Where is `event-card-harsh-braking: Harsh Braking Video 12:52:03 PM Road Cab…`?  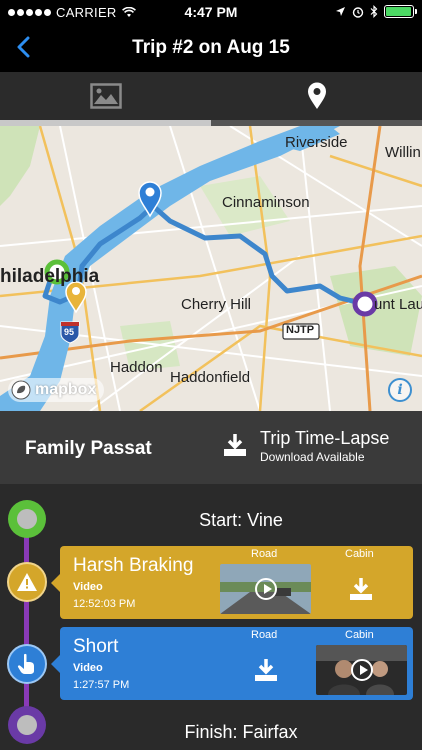 event-card-harsh-braking: Harsh Braking Video 12:52:03 PM Road Cab… is located at coordinates (232, 582).